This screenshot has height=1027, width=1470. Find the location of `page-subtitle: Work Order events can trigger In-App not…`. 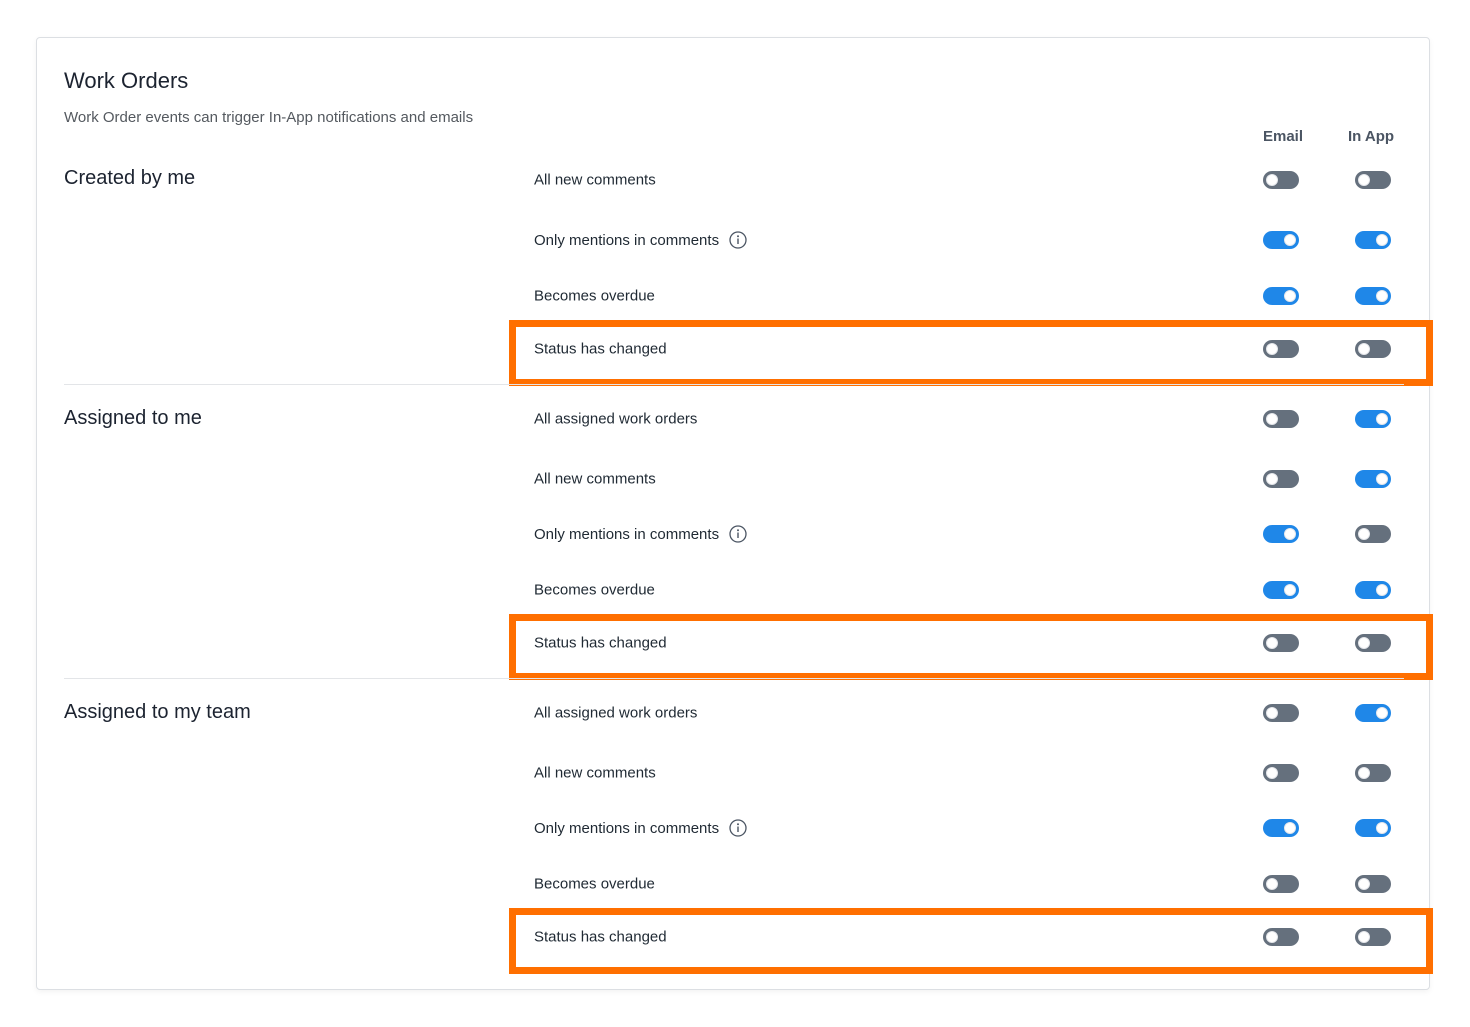

page-subtitle: Work Order events can trigger In-App not… is located at coordinates (269, 117).